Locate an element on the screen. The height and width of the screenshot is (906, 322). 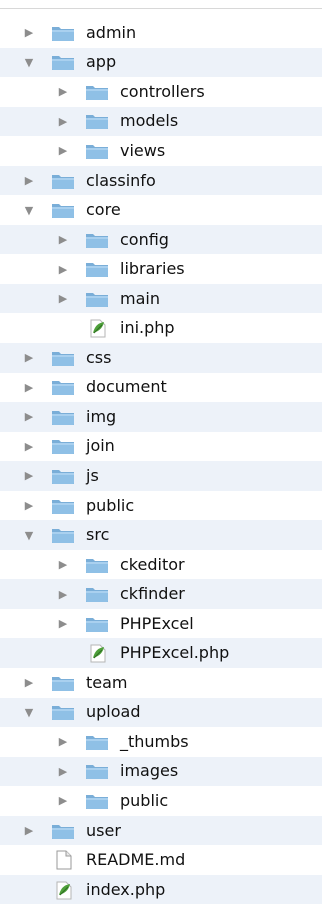
tree-item-label: controllers is located at coordinates (162, 91).